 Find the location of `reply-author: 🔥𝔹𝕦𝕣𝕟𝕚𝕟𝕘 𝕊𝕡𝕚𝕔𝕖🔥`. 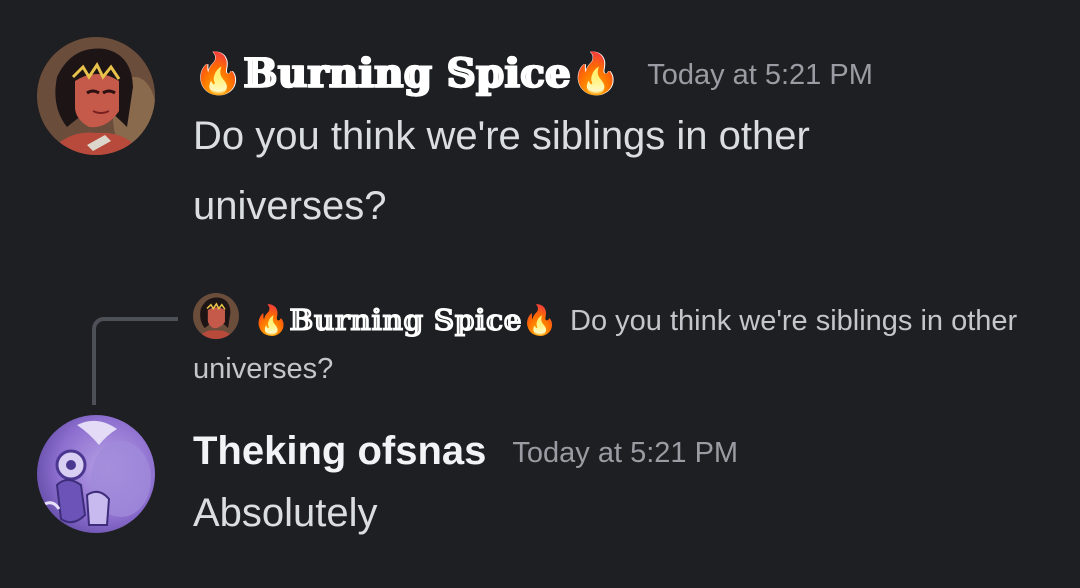

reply-author: 🔥𝔹𝕦𝕣𝕟𝕚𝕟𝕘 𝕊𝕡𝕚𝕔𝕖🔥 is located at coordinates (405, 320).